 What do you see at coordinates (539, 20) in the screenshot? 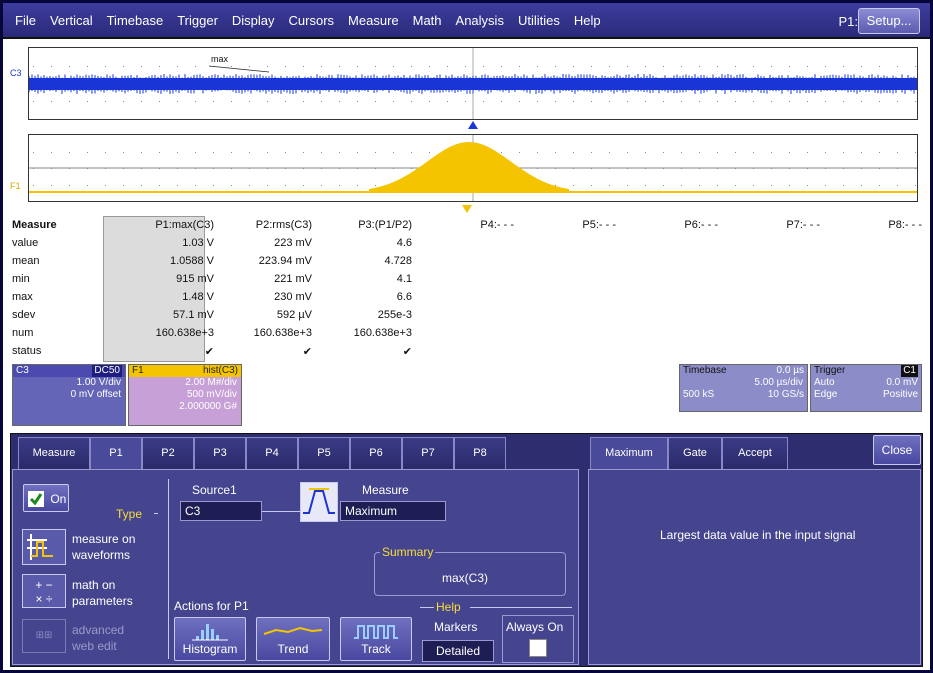
I see `menu-utilities: Utilities` at bounding box center [539, 20].